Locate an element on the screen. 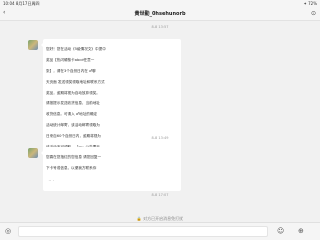 The height and width of the screenshot is (240, 320). voice-icon: ◎ is located at coordinates (8, 231).